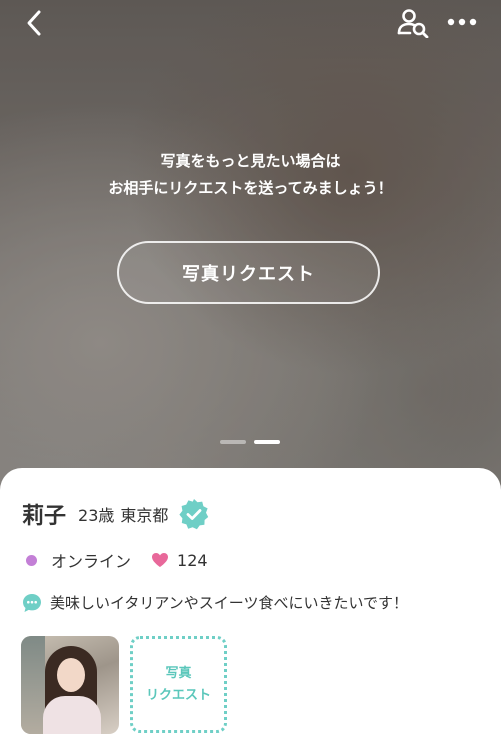 This screenshot has height=753, width=501. I want to click on user-search-button, so click(413, 23).